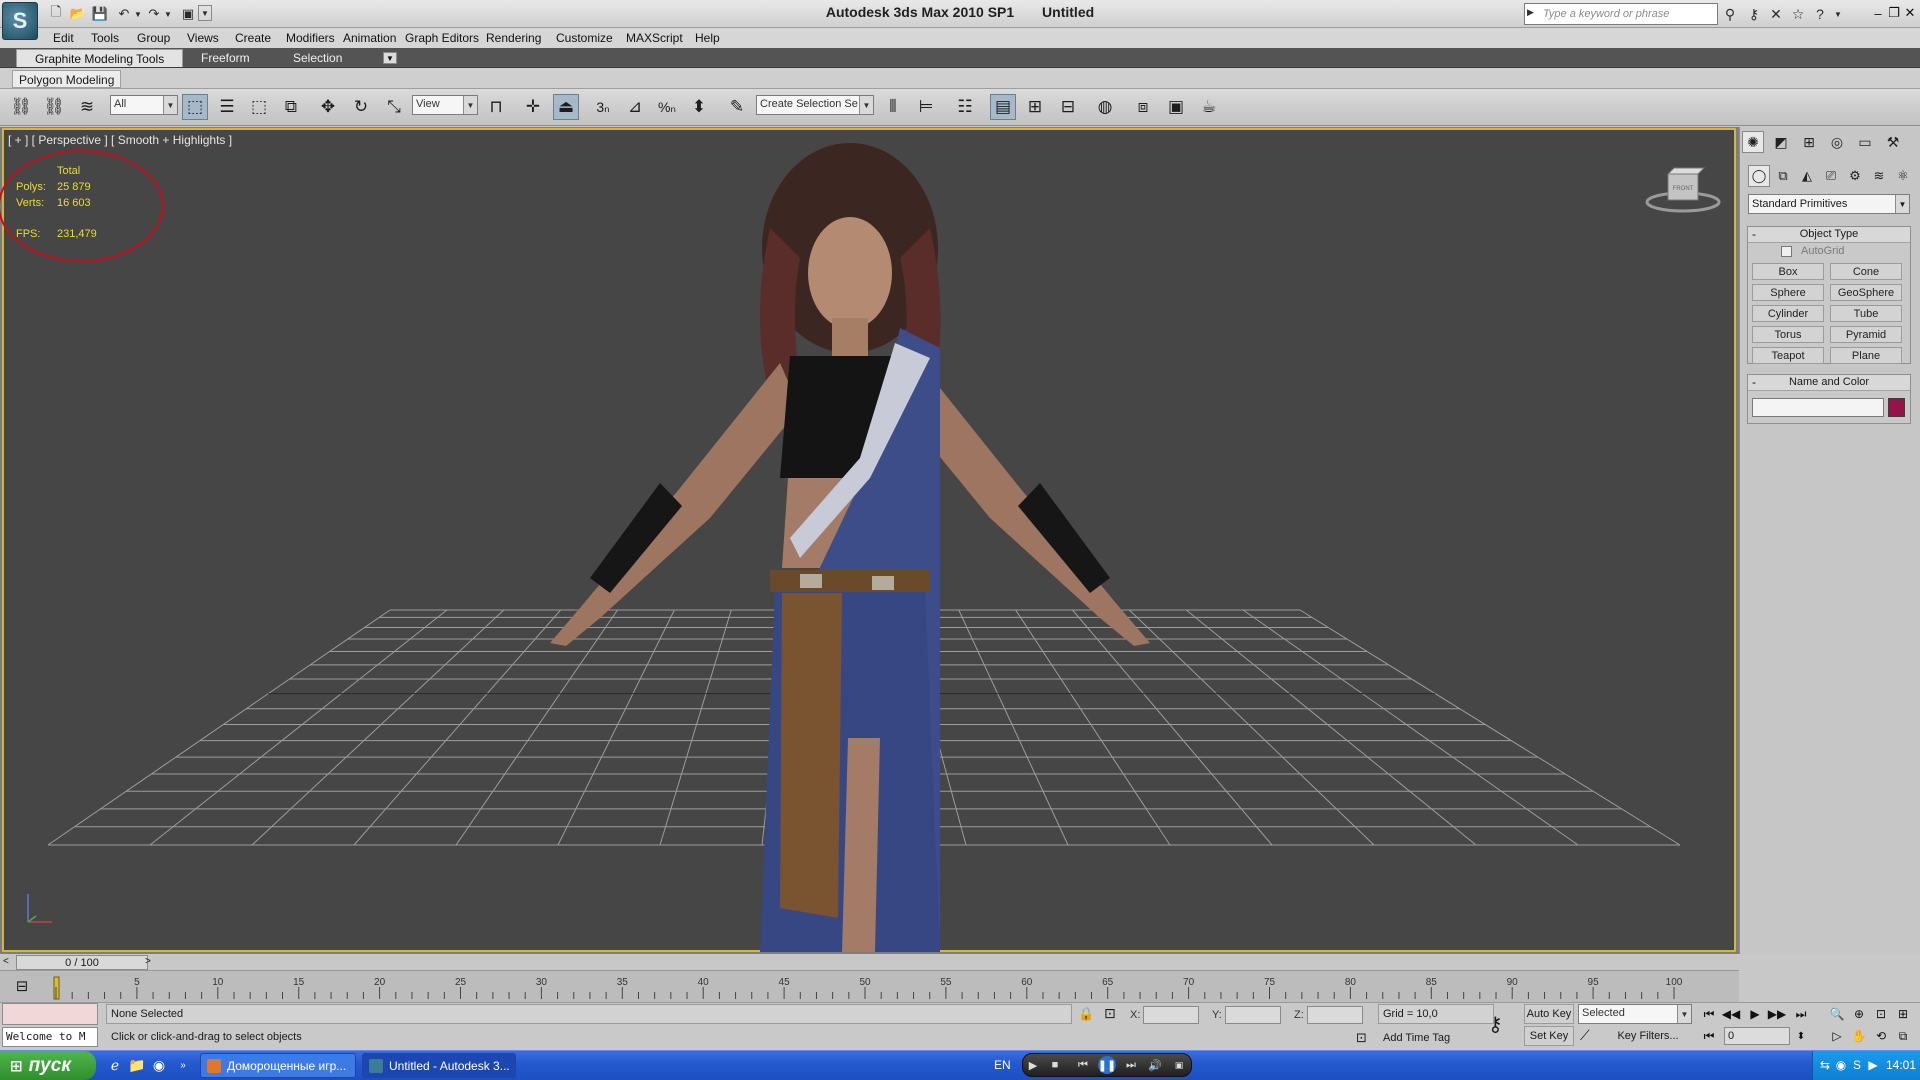 This screenshot has width=1920, height=1080. What do you see at coordinates (361, 107) in the screenshot?
I see `select-and-rotate-icon: ↻` at bounding box center [361, 107].